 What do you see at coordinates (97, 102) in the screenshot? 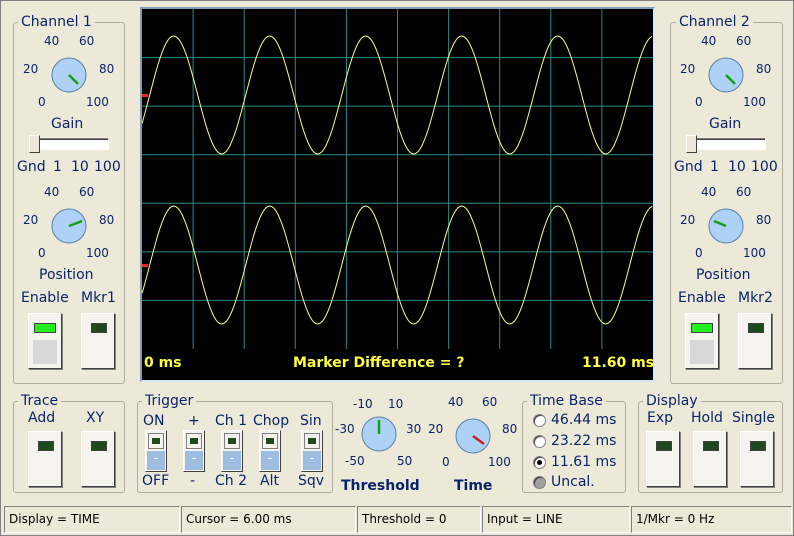
I see `ch1-gain-tick-100: 100` at bounding box center [97, 102].